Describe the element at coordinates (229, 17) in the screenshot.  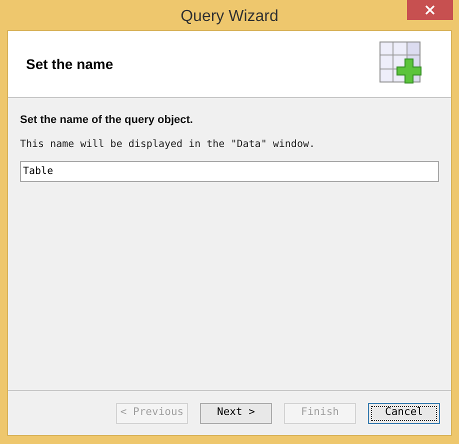
I see `window-title: Query Wizard` at that location.